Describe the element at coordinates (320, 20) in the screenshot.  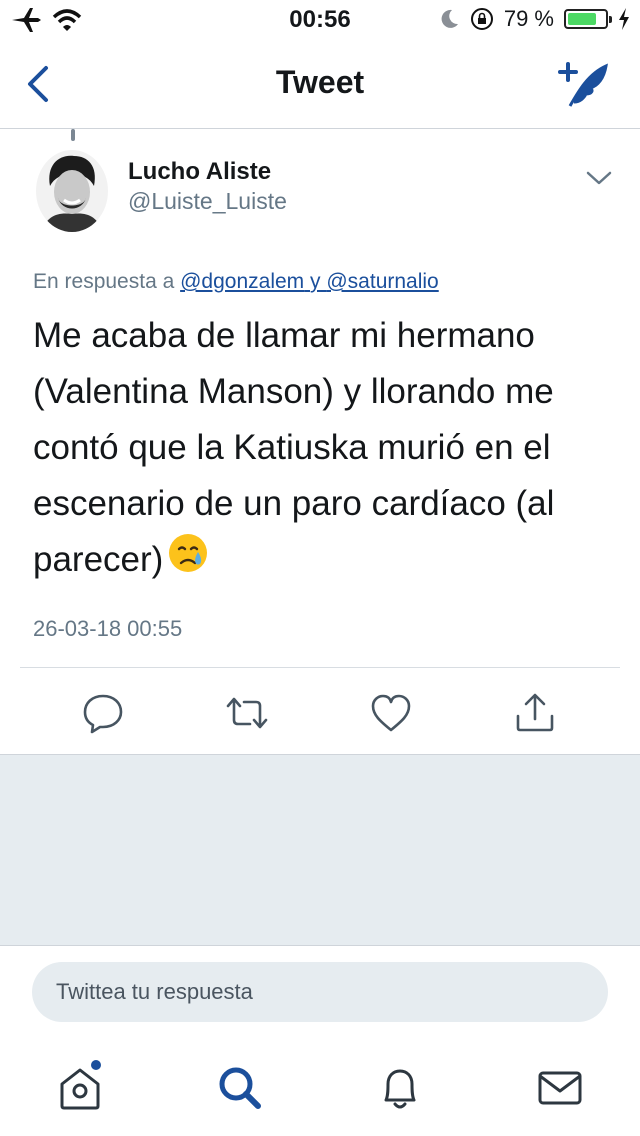
I see `status-bar: 00:56 79 %` at that location.